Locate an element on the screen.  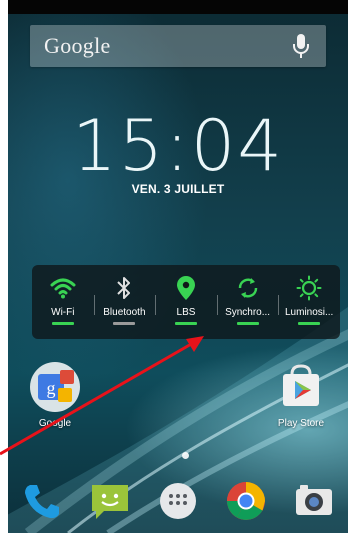
bluetooth-icon is located at coordinates (124, 288).